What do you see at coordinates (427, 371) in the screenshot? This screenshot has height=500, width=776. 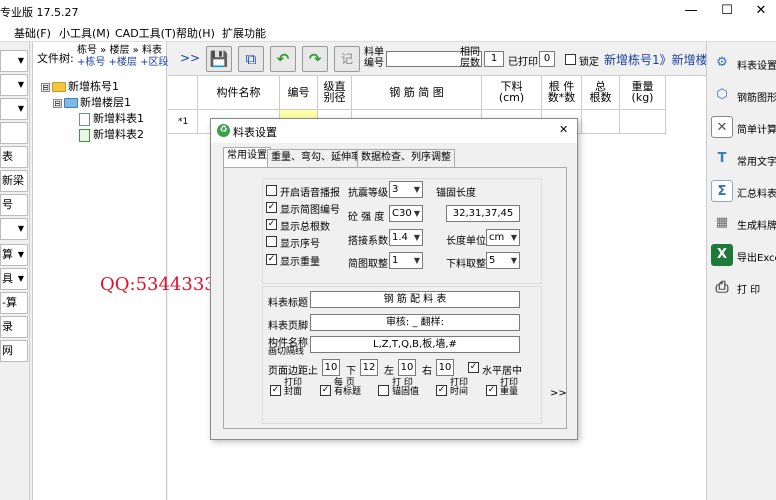 I see `margin-right-label: 右` at bounding box center [427, 371].